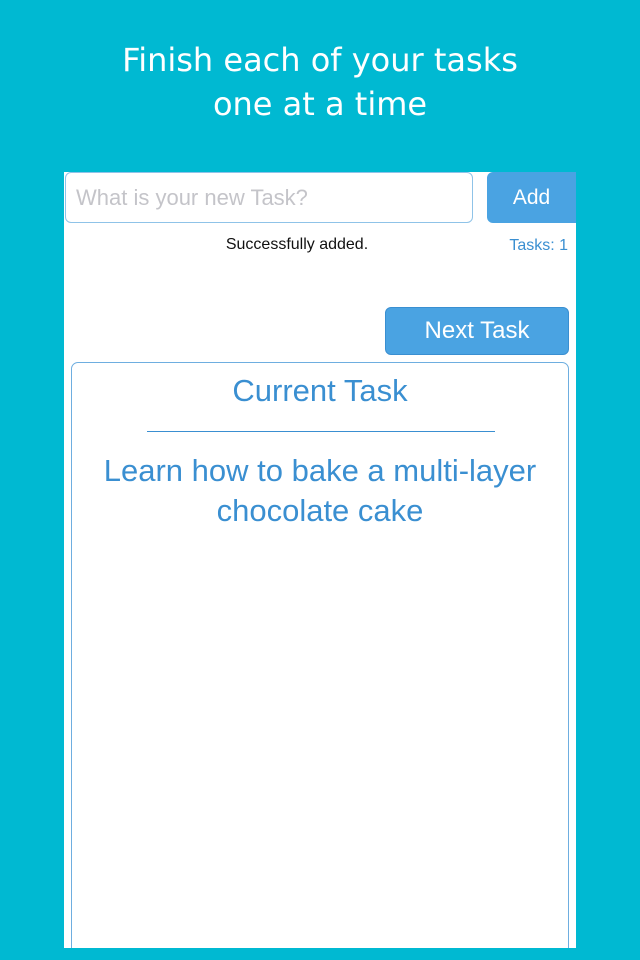  What do you see at coordinates (320, 390) in the screenshot?
I see `current-task-heading: Current Task` at bounding box center [320, 390].